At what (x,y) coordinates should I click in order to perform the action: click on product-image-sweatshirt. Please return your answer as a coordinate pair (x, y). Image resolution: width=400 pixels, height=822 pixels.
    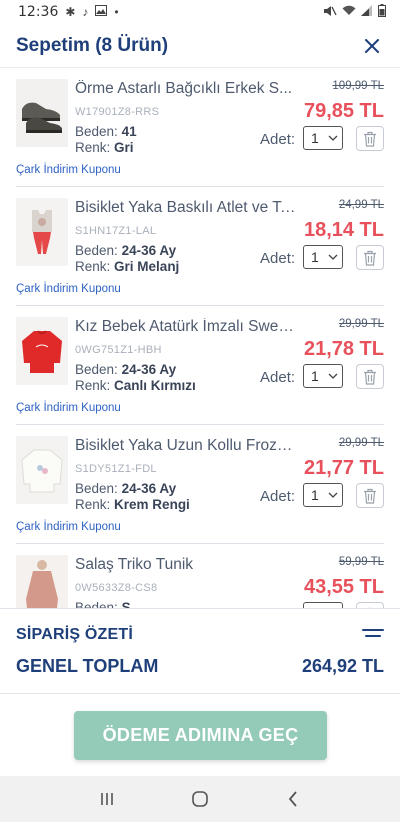
    Looking at the image, I should click on (42, 351).